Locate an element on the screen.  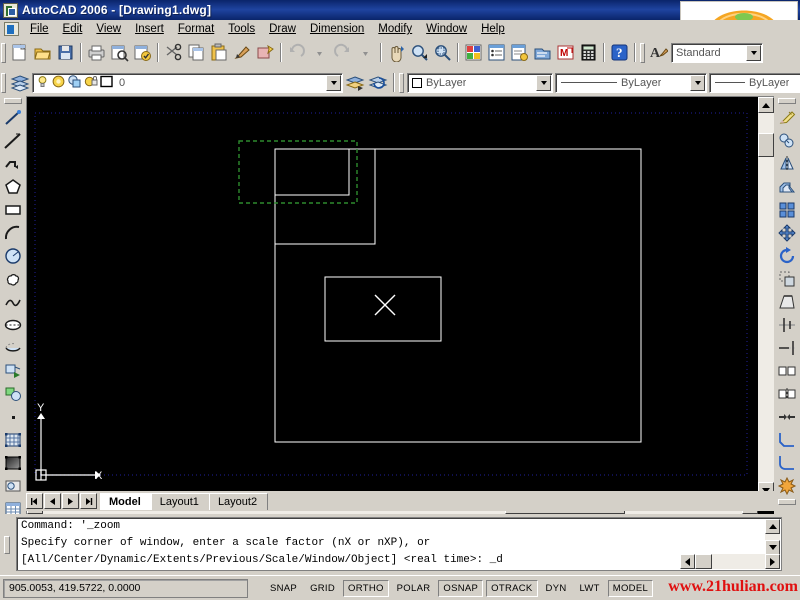
command-hscroll-thumb is located at coordinates (703, 561).